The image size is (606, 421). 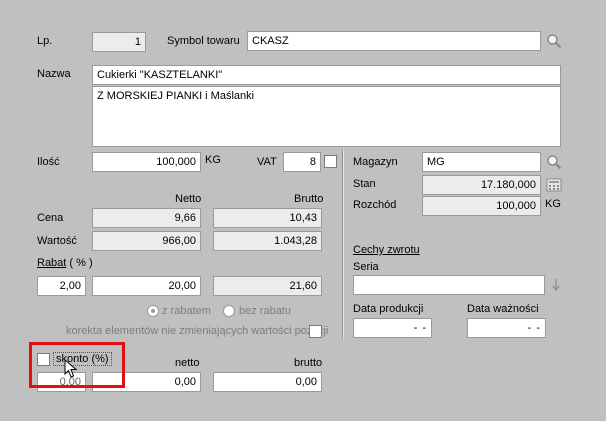 I want to click on calculator-icon, so click(x=554, y=185).